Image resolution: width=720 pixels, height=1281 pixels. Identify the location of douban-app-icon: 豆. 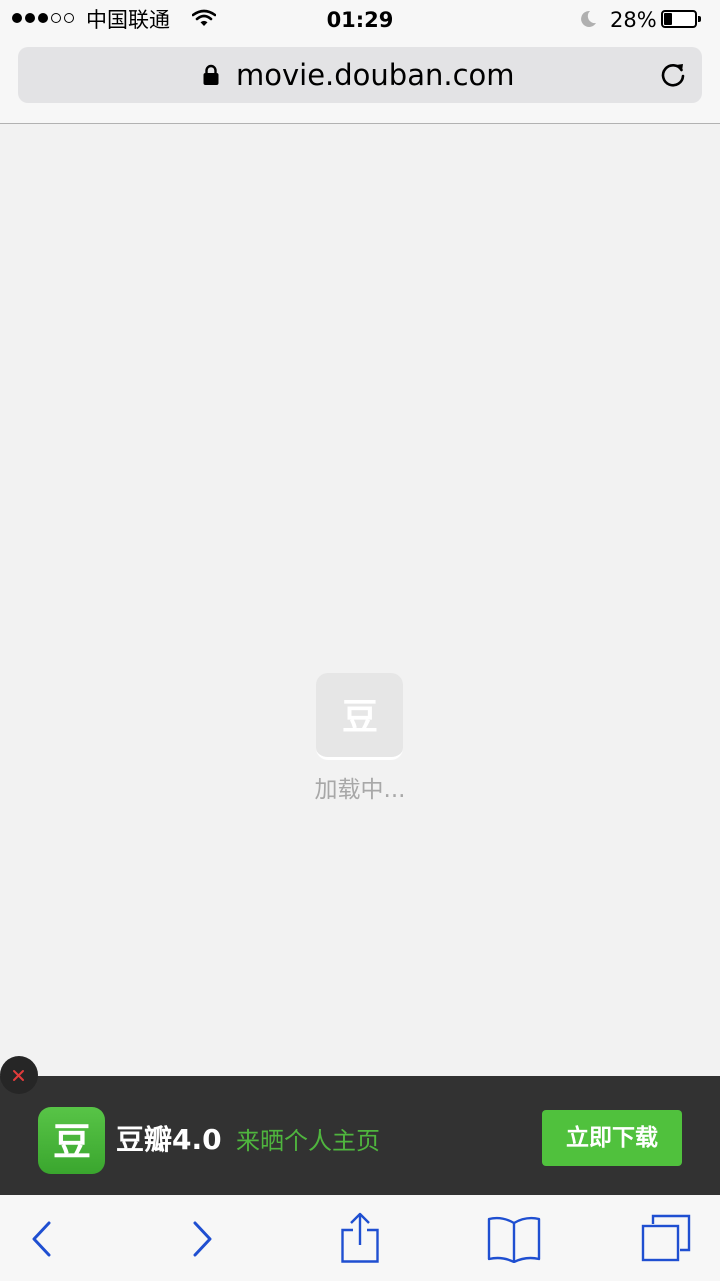
(71, 1140).